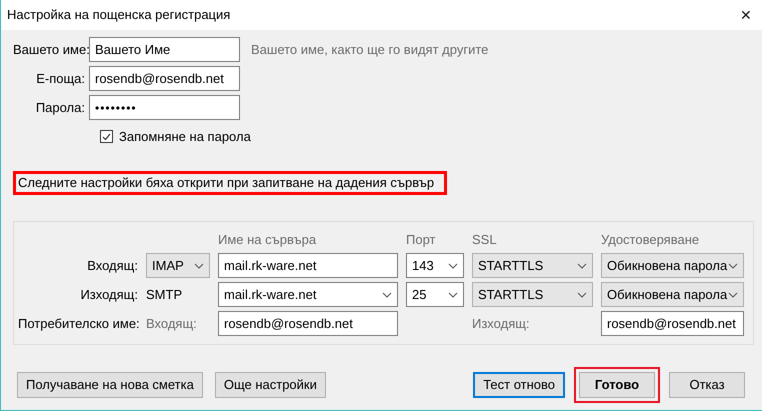  I want to click on server-field: mail.rk-ware.net, so click(308, 265).